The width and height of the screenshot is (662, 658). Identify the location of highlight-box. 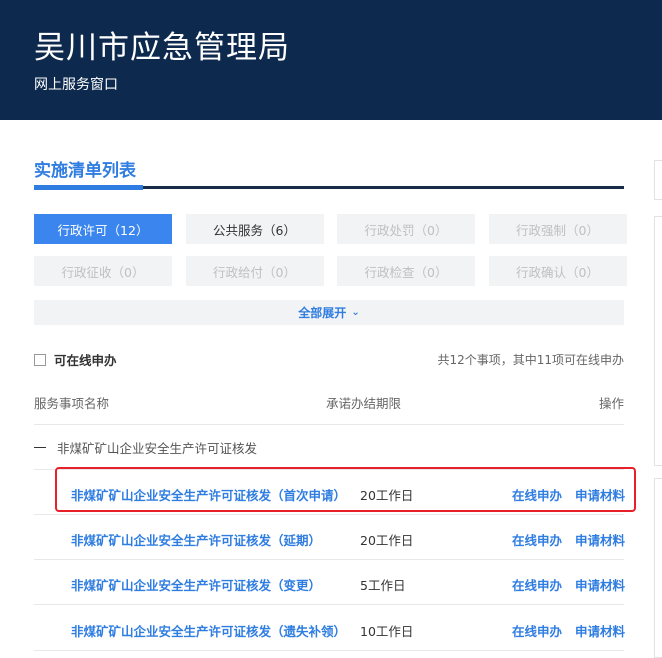
(345, 489).